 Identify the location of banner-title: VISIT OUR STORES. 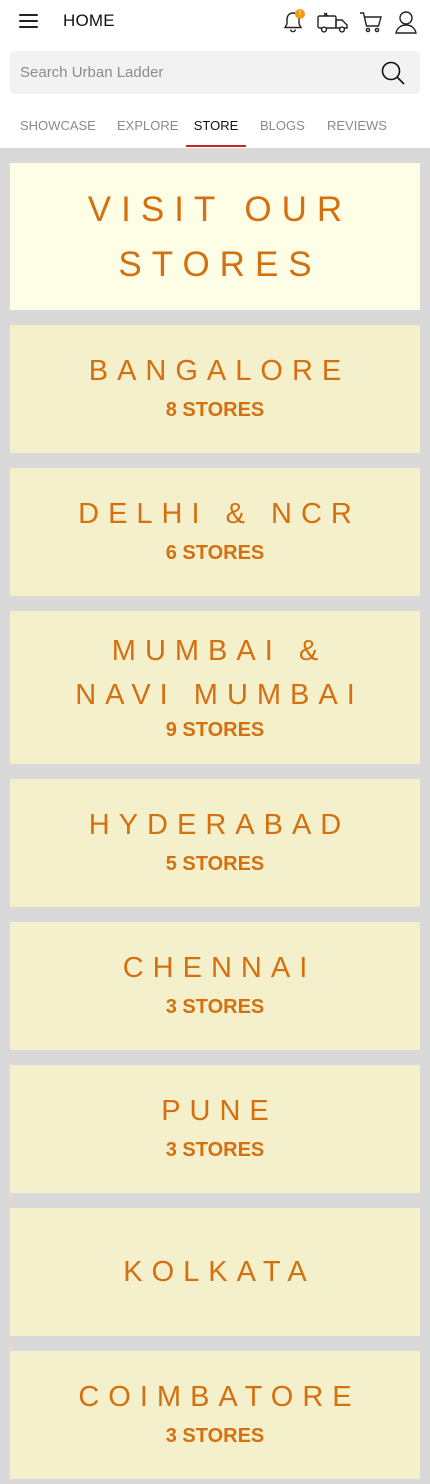
(220, 236).